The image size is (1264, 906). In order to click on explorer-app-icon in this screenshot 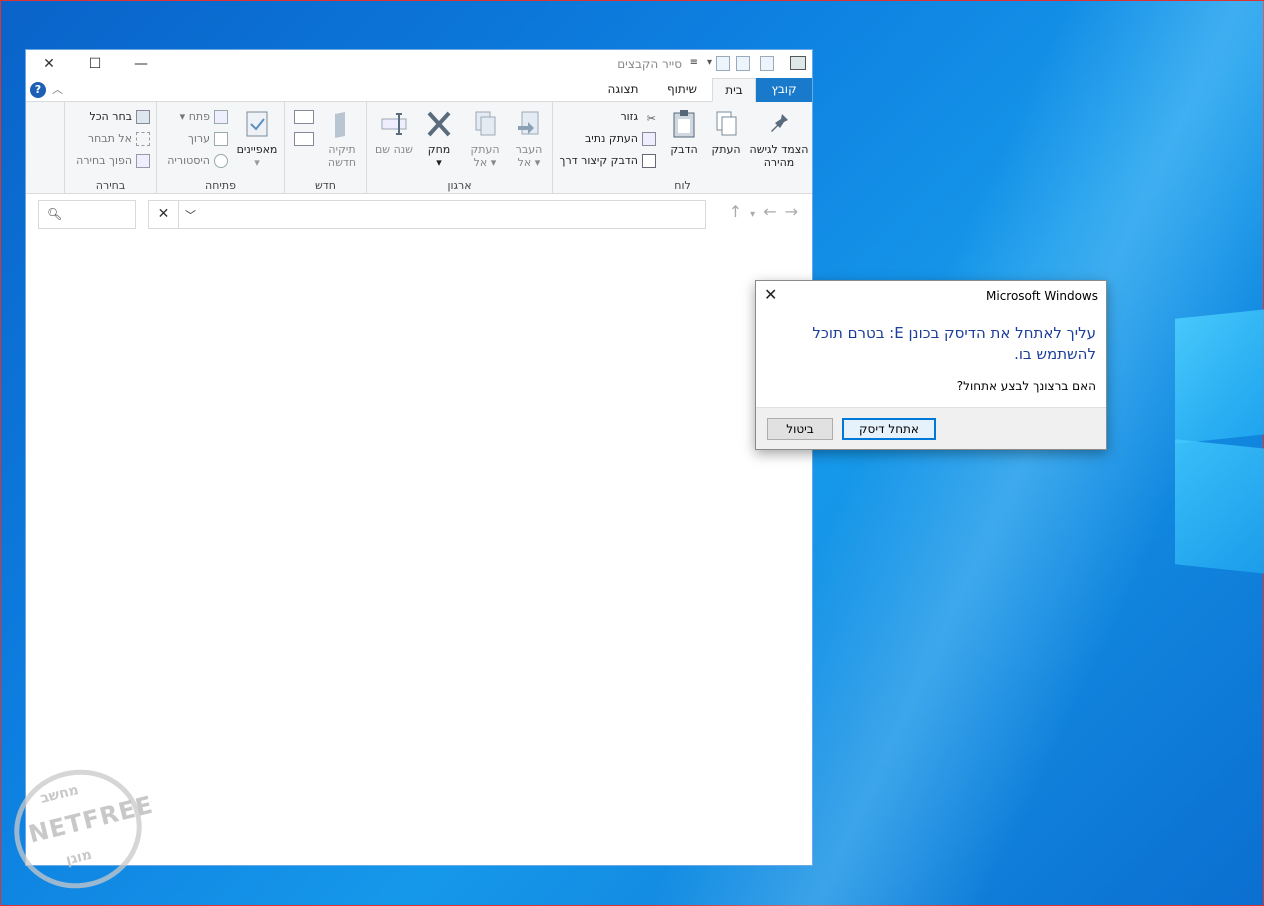, I will do `click(798, 63)`.